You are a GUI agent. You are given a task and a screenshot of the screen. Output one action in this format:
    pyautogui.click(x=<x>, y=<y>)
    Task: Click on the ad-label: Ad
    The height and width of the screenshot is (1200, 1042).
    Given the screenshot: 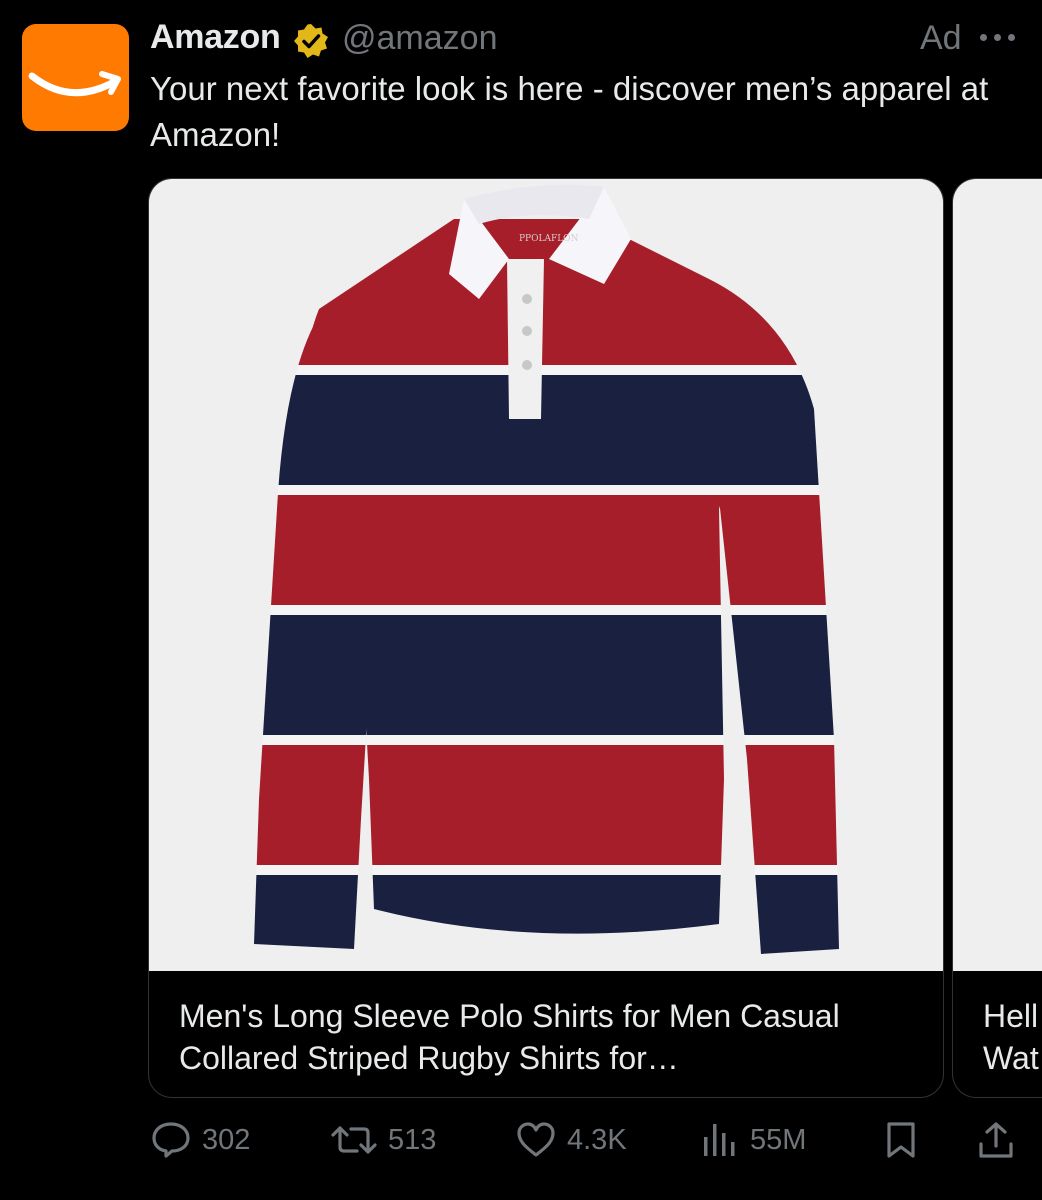 What is the action you would take?
    pyautogui.click(x=941, y=38)
    